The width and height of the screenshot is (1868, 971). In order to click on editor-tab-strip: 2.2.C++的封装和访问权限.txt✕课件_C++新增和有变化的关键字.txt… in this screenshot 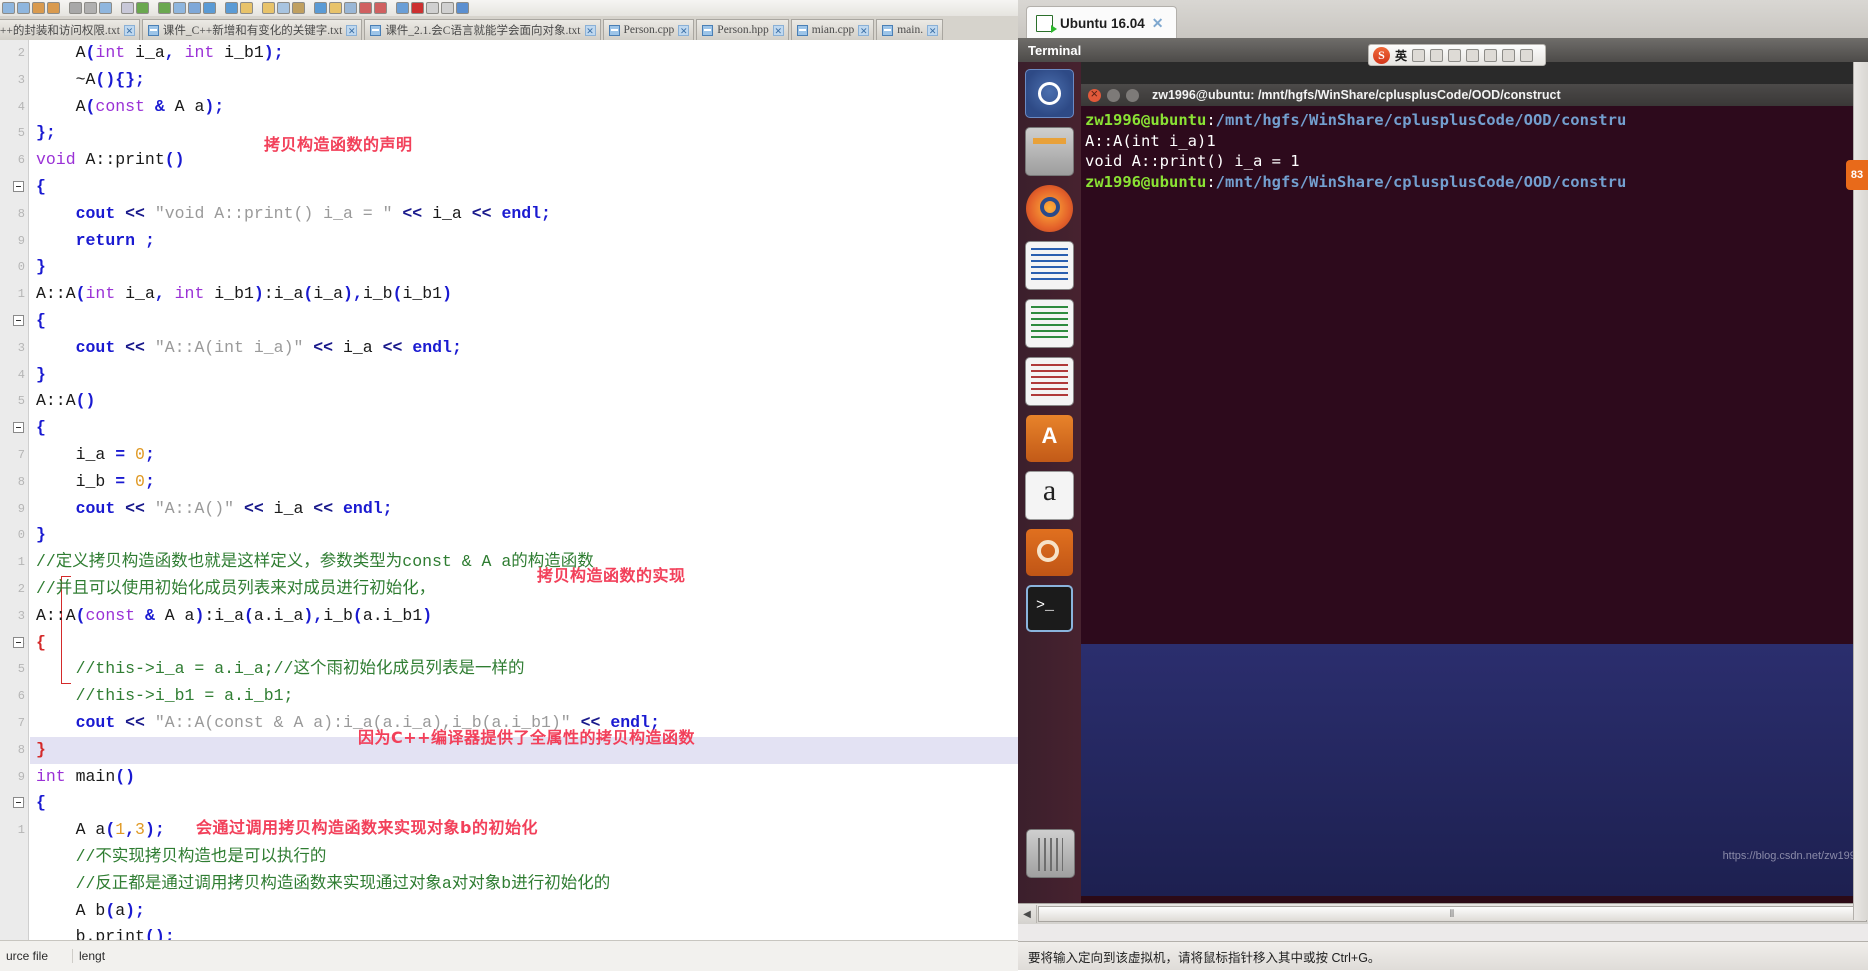, I will do `click(509, 28)`.